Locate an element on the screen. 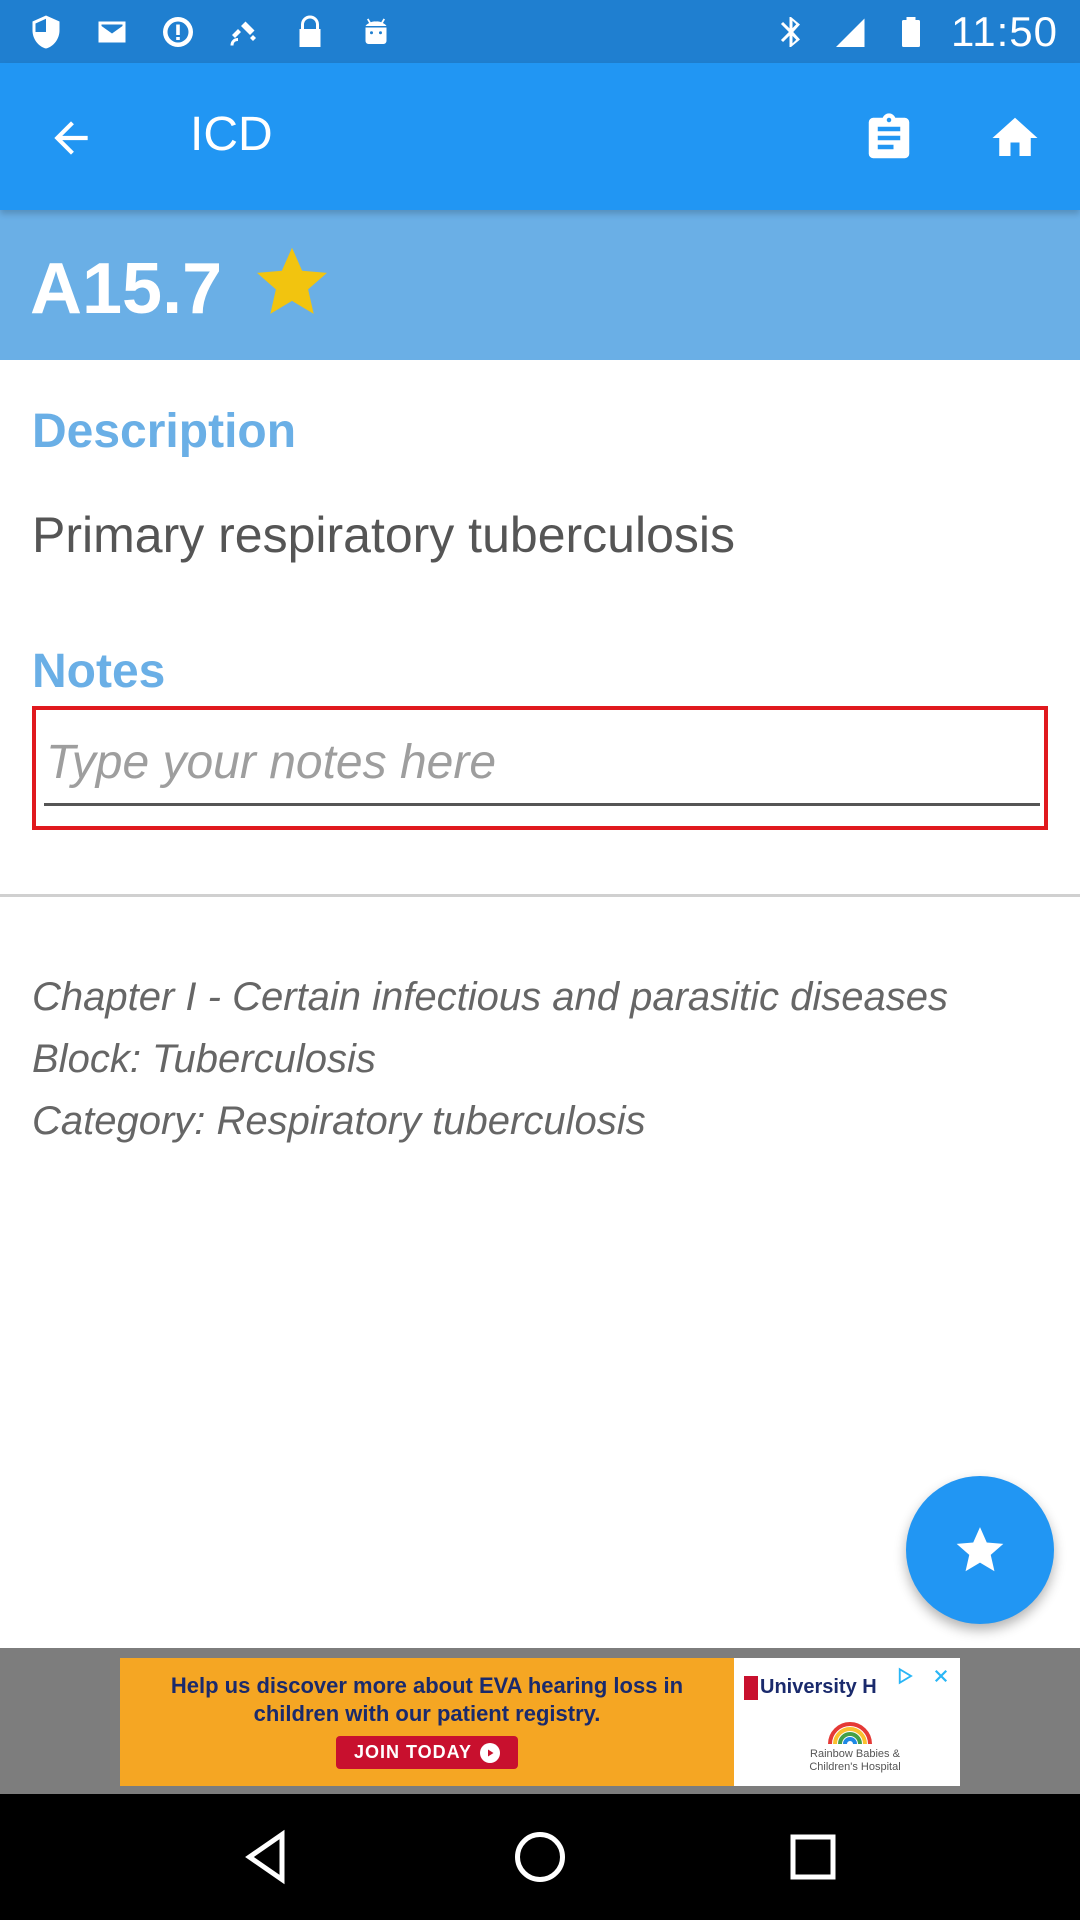  nav-back-button is located at coordinates (267, 1857).